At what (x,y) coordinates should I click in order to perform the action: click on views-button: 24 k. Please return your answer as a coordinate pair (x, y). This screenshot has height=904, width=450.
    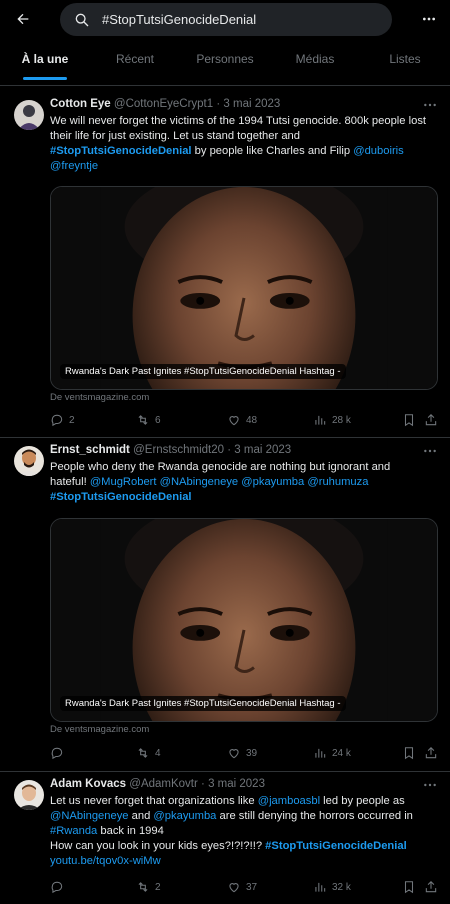
    Looking at the image, I should click on (332, 753).